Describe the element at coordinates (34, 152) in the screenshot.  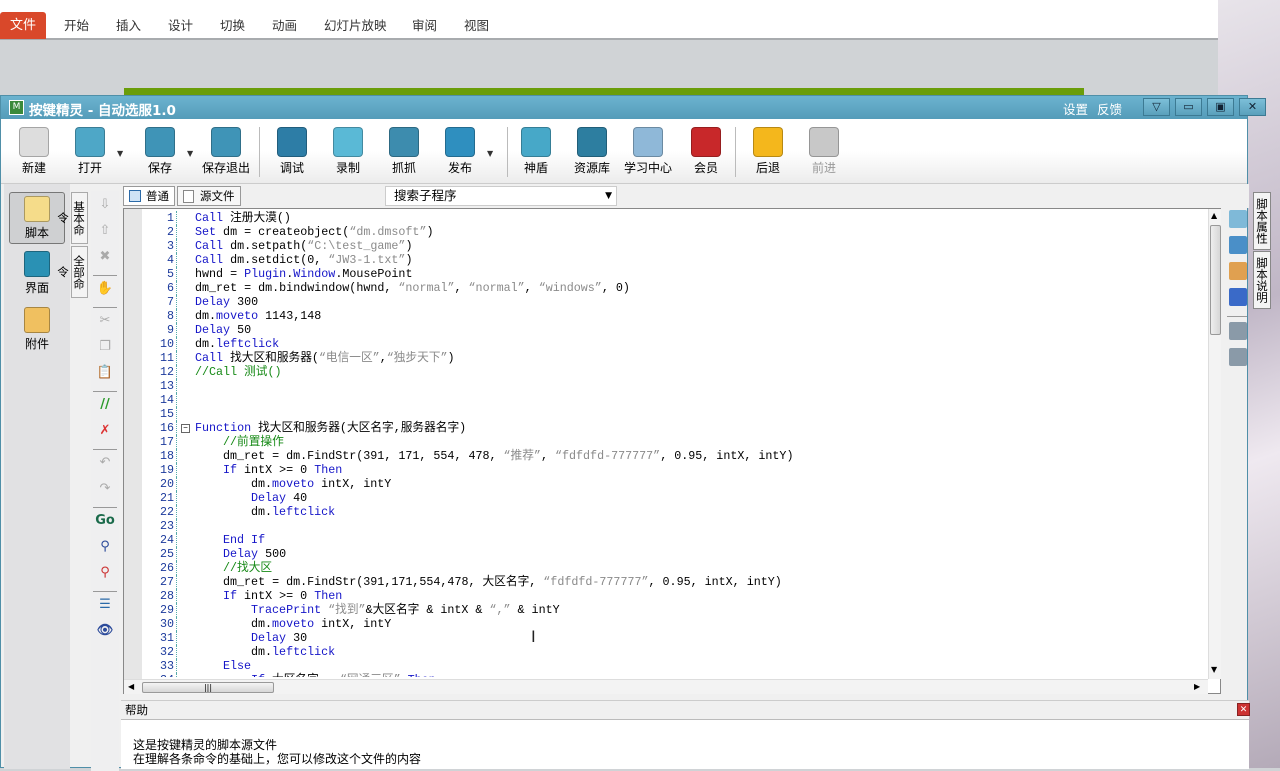
I see `toolbar-button-new-file: 新建` at that location.